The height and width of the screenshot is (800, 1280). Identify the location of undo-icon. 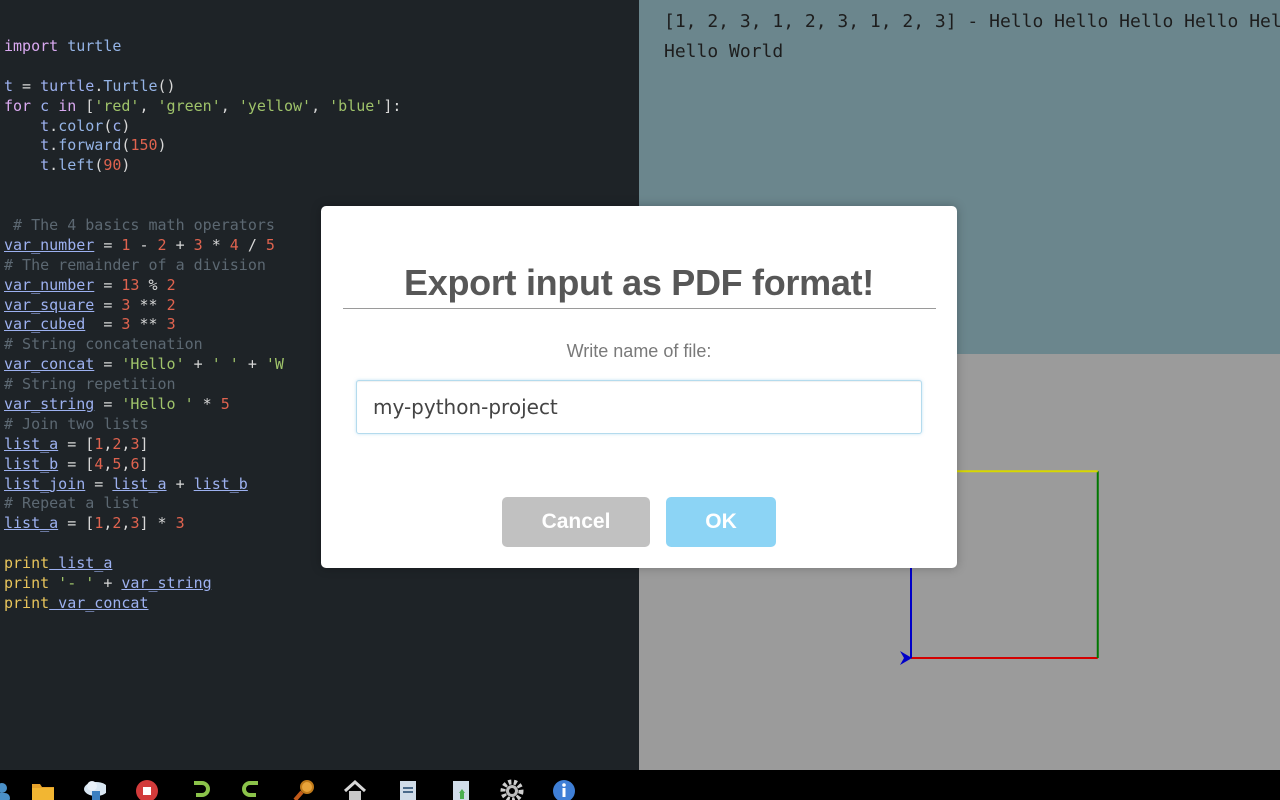
(200, 789).